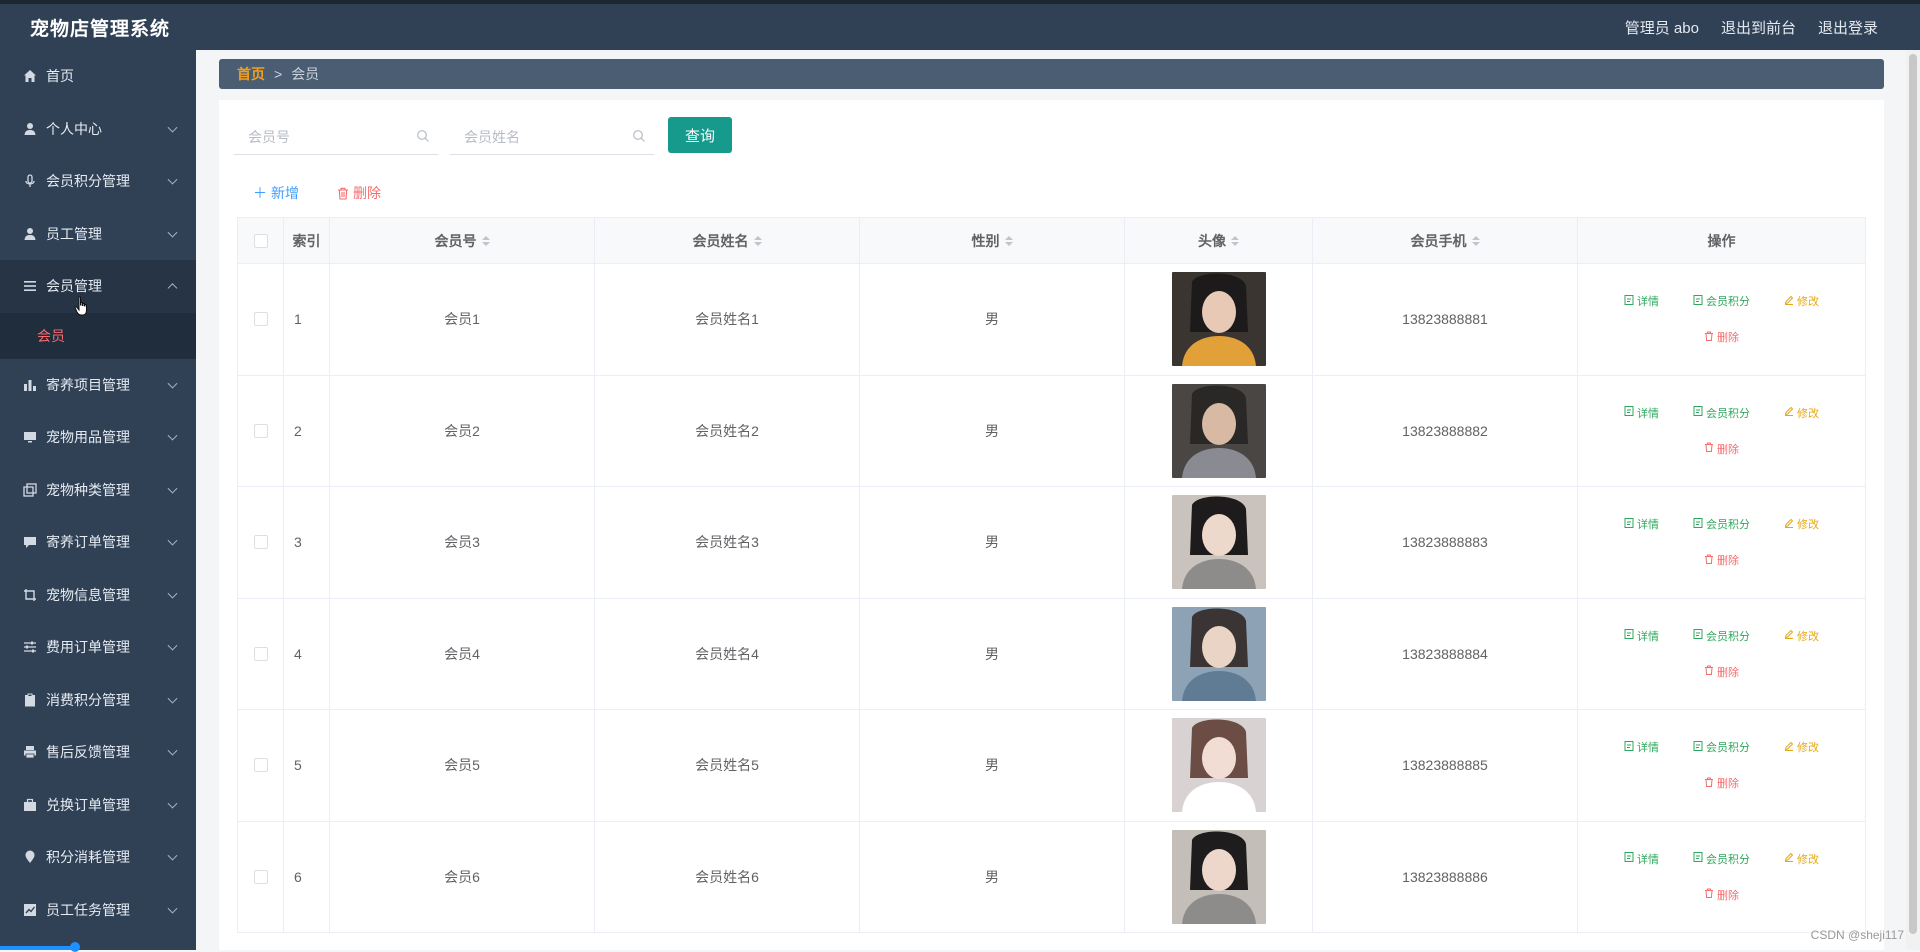 The width and height of the screenshot is (1920, 952). What do you see at coordinates (98, 335) in the screenshot?
I see `submenu-item-member: 会员` at bounding box center [98, 335].